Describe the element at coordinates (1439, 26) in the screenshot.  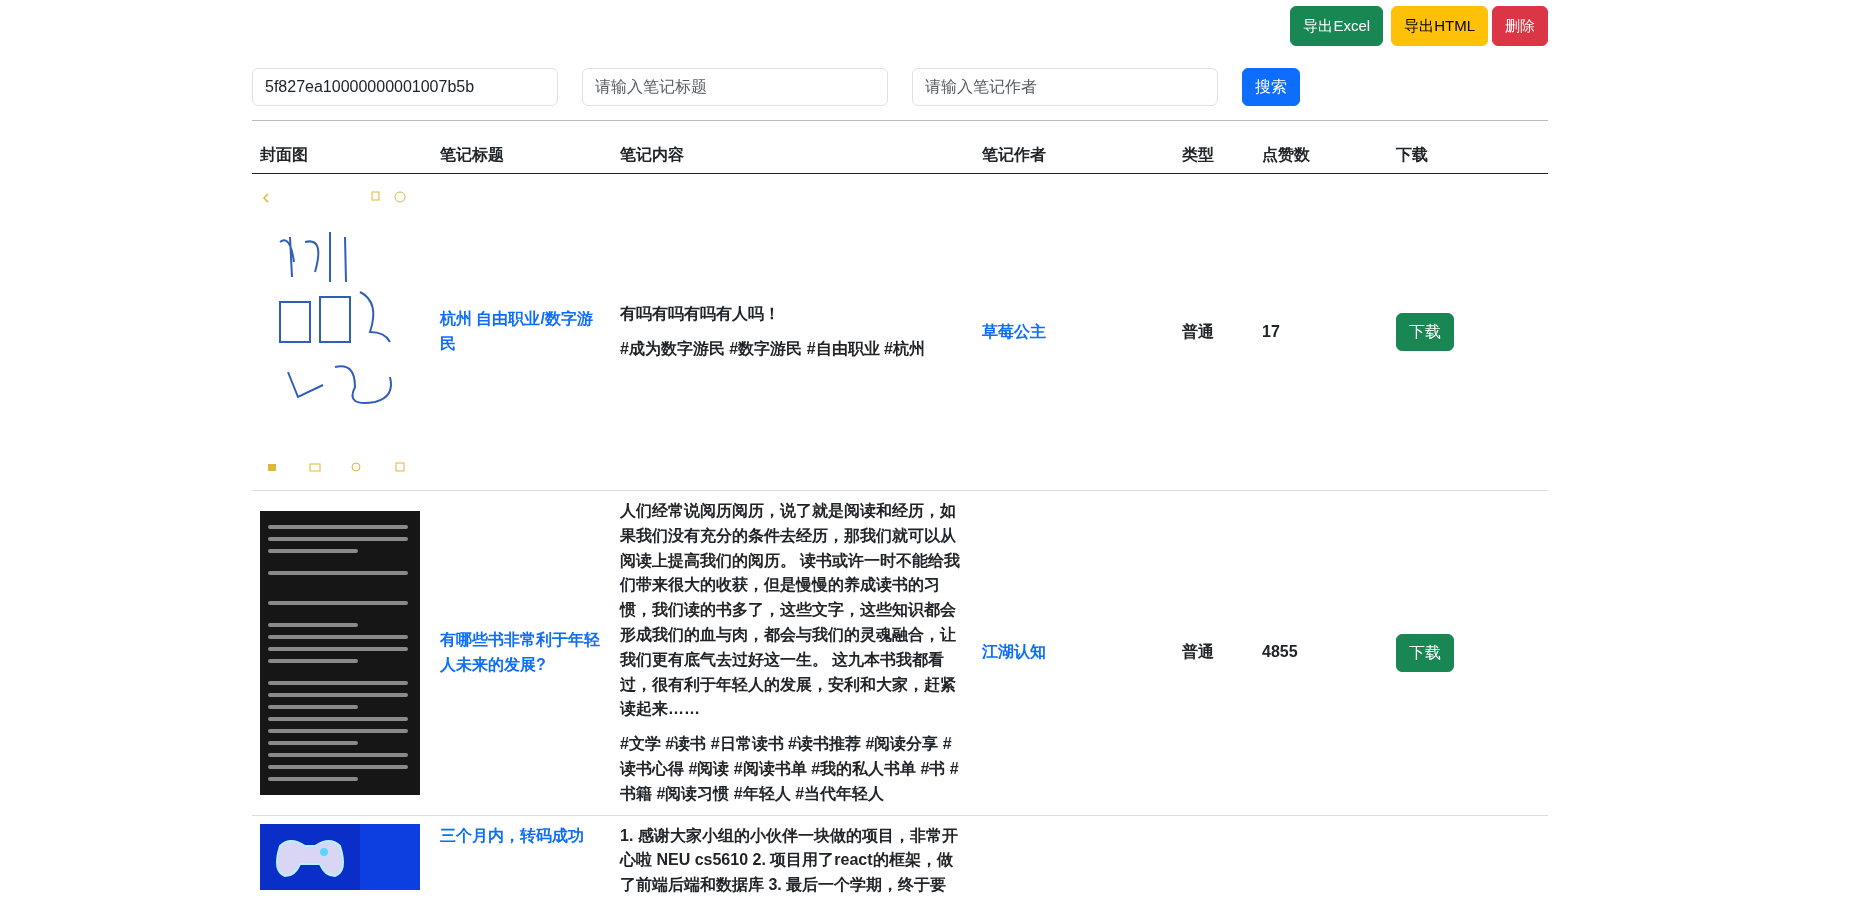
I see `export-html-button: 导出HTML` at that location.